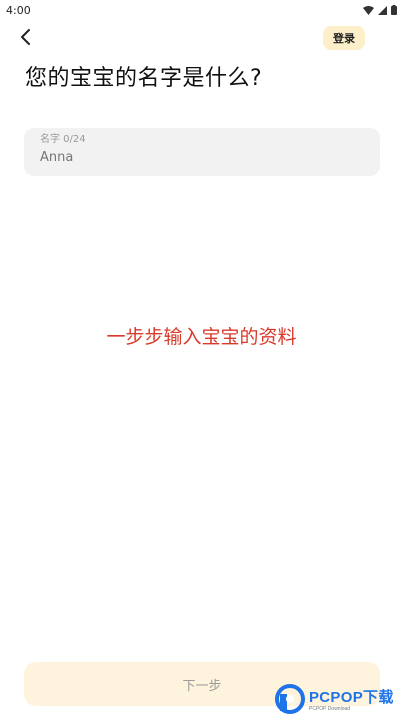 This screenshot has width=403, height=720. What do you see at coordinates (201, 10) in the screenshot?
I see `status-bar: 4:00` at bounding box center [201, 10].